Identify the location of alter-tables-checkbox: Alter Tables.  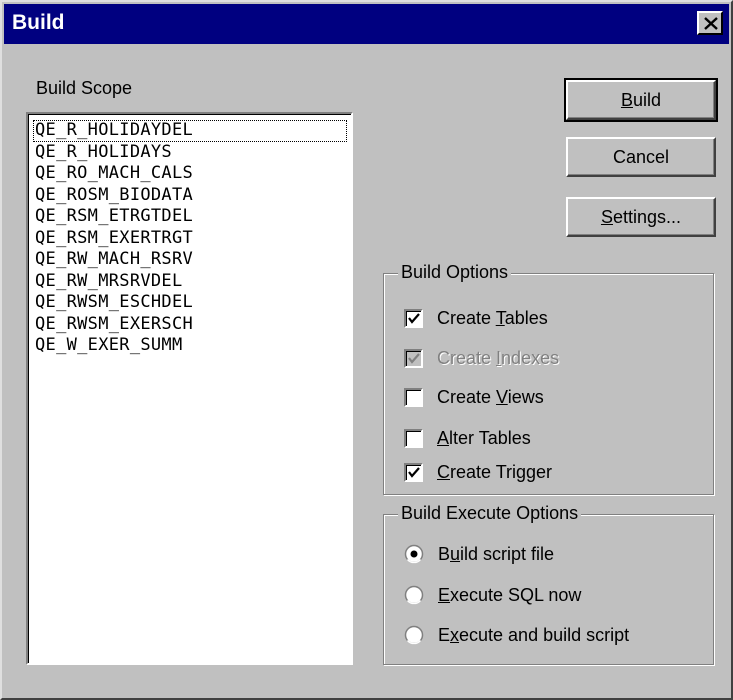
(467, 438).